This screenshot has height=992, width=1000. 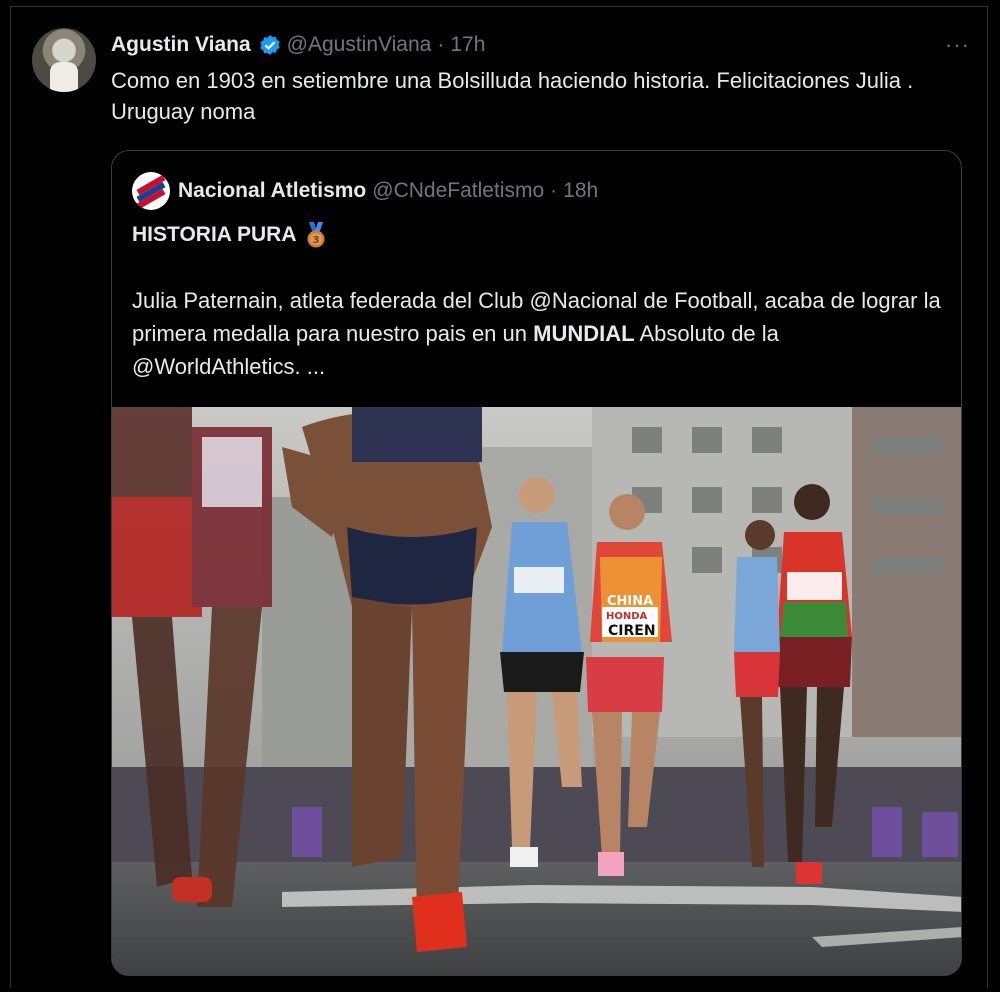 I want to click on author-avatar, so click(x=64, y=60).